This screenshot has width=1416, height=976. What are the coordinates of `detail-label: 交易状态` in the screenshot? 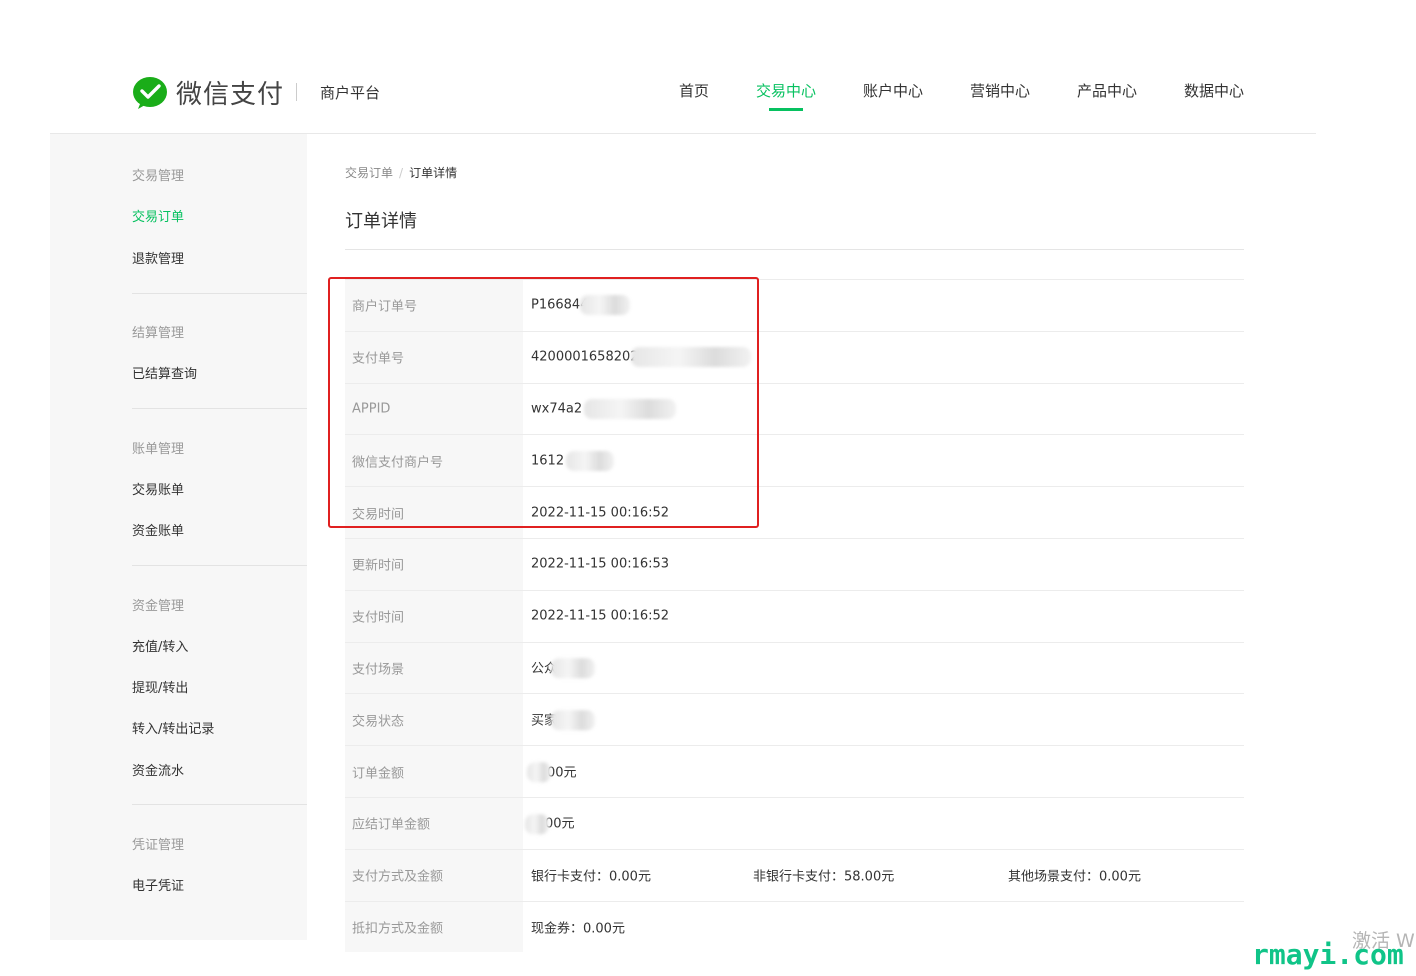 It's located at (378, 722).